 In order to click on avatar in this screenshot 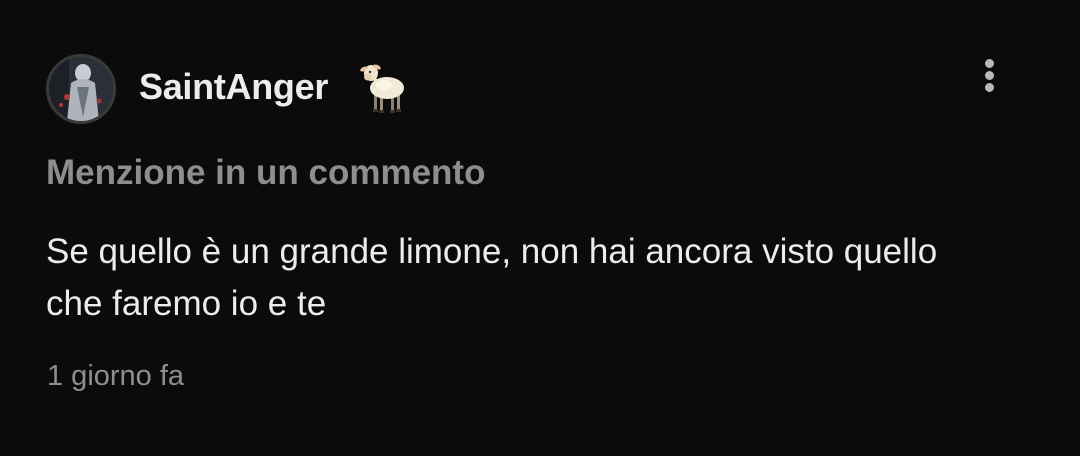, I will do `click(81, 89)`.